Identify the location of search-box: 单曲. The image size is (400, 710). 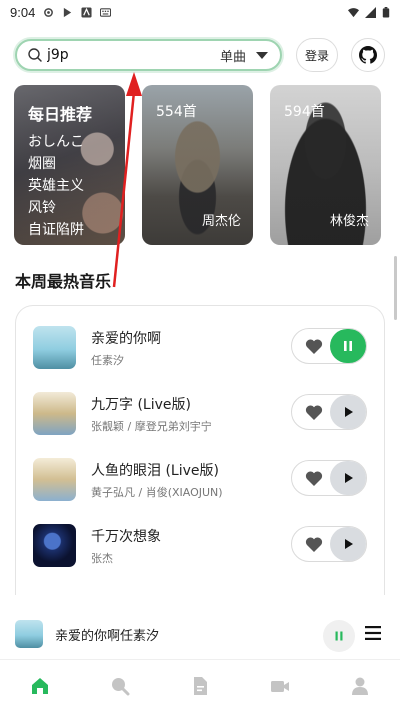
(148, 55).